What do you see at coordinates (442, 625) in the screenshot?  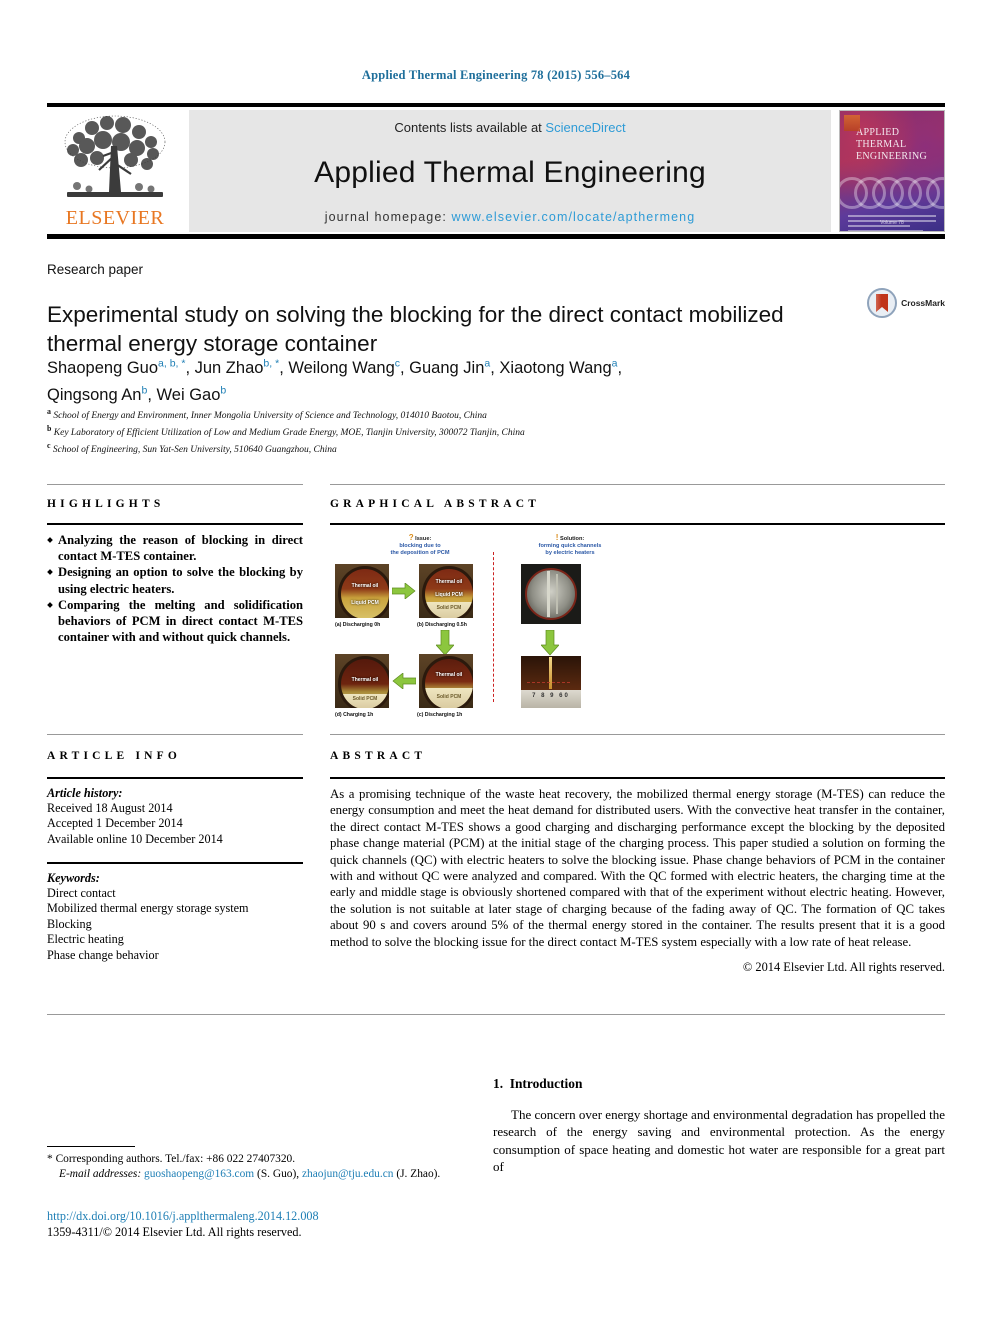 I see `ga-panel-b-caption: (b) Discharging 0.5h` at bounding box center [442, 625].